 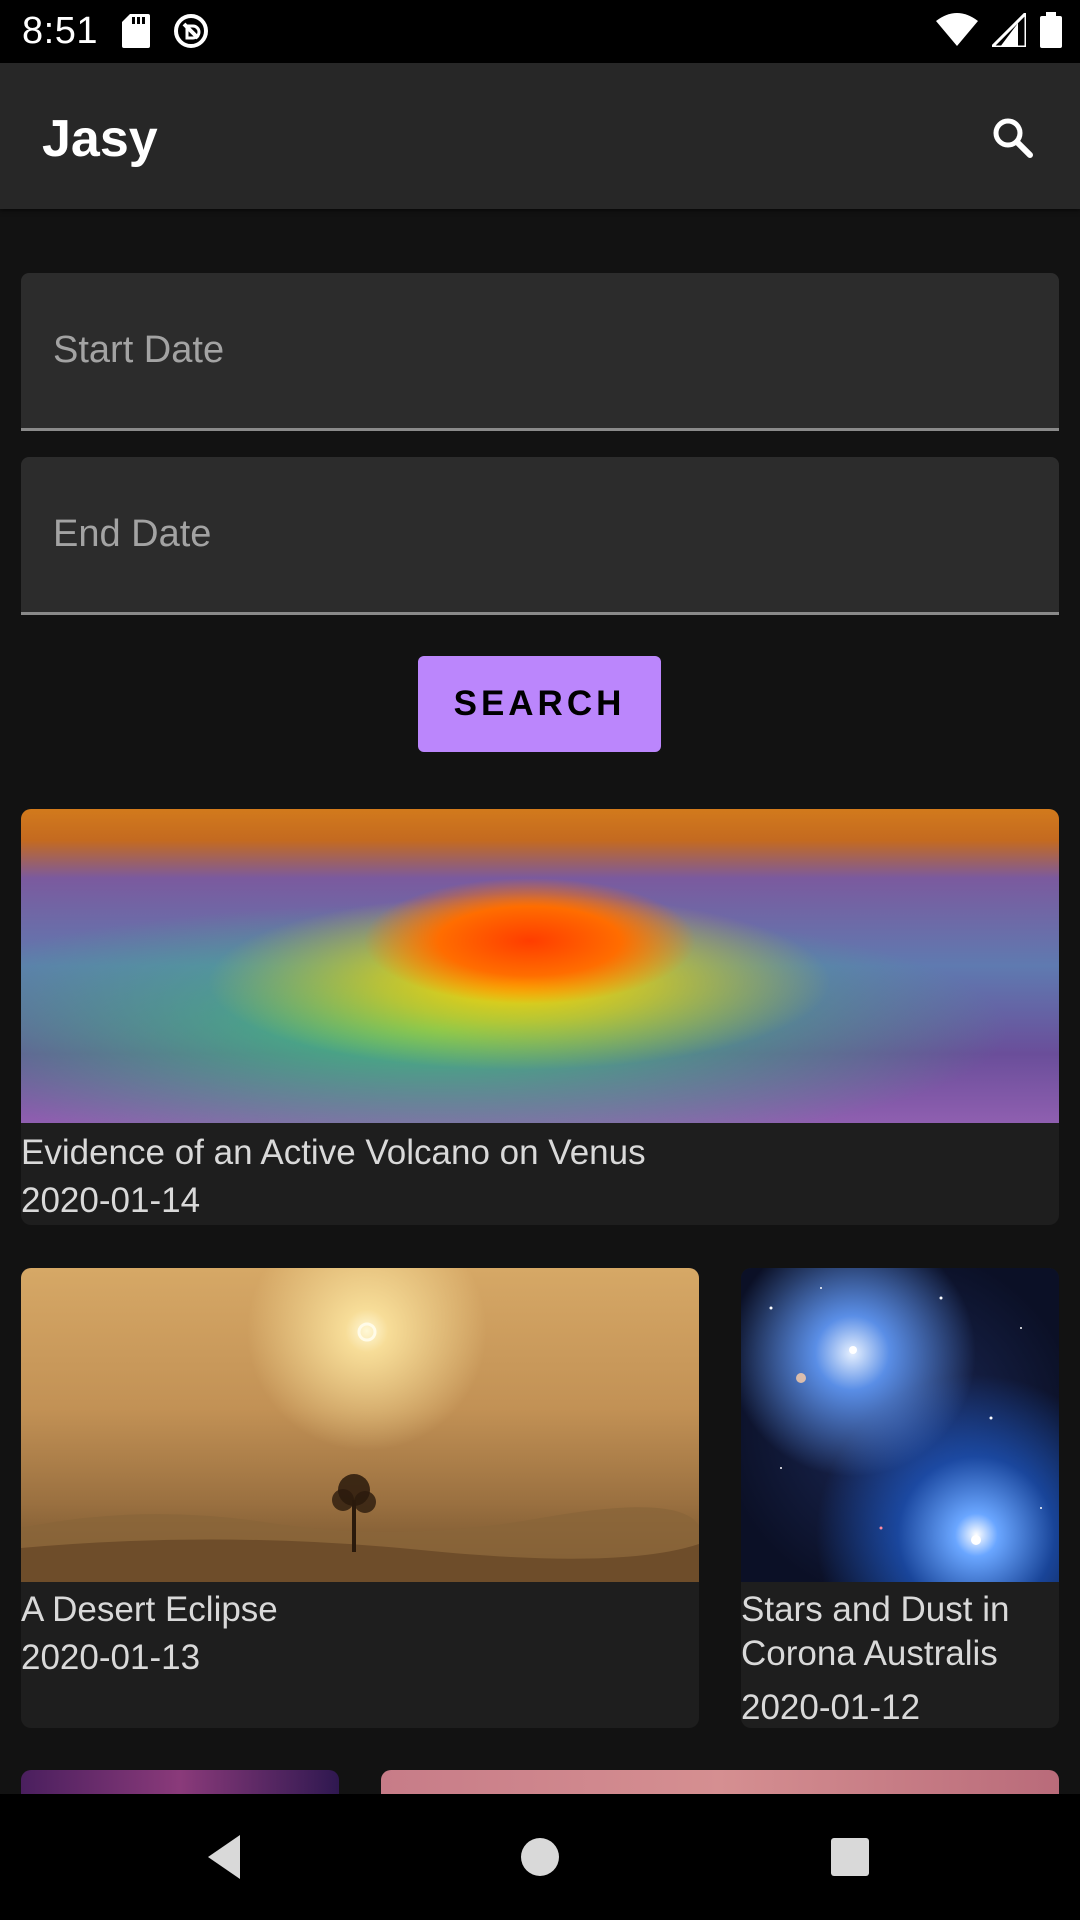 I want to click on dnd-icon, so click(x=191, y=31).